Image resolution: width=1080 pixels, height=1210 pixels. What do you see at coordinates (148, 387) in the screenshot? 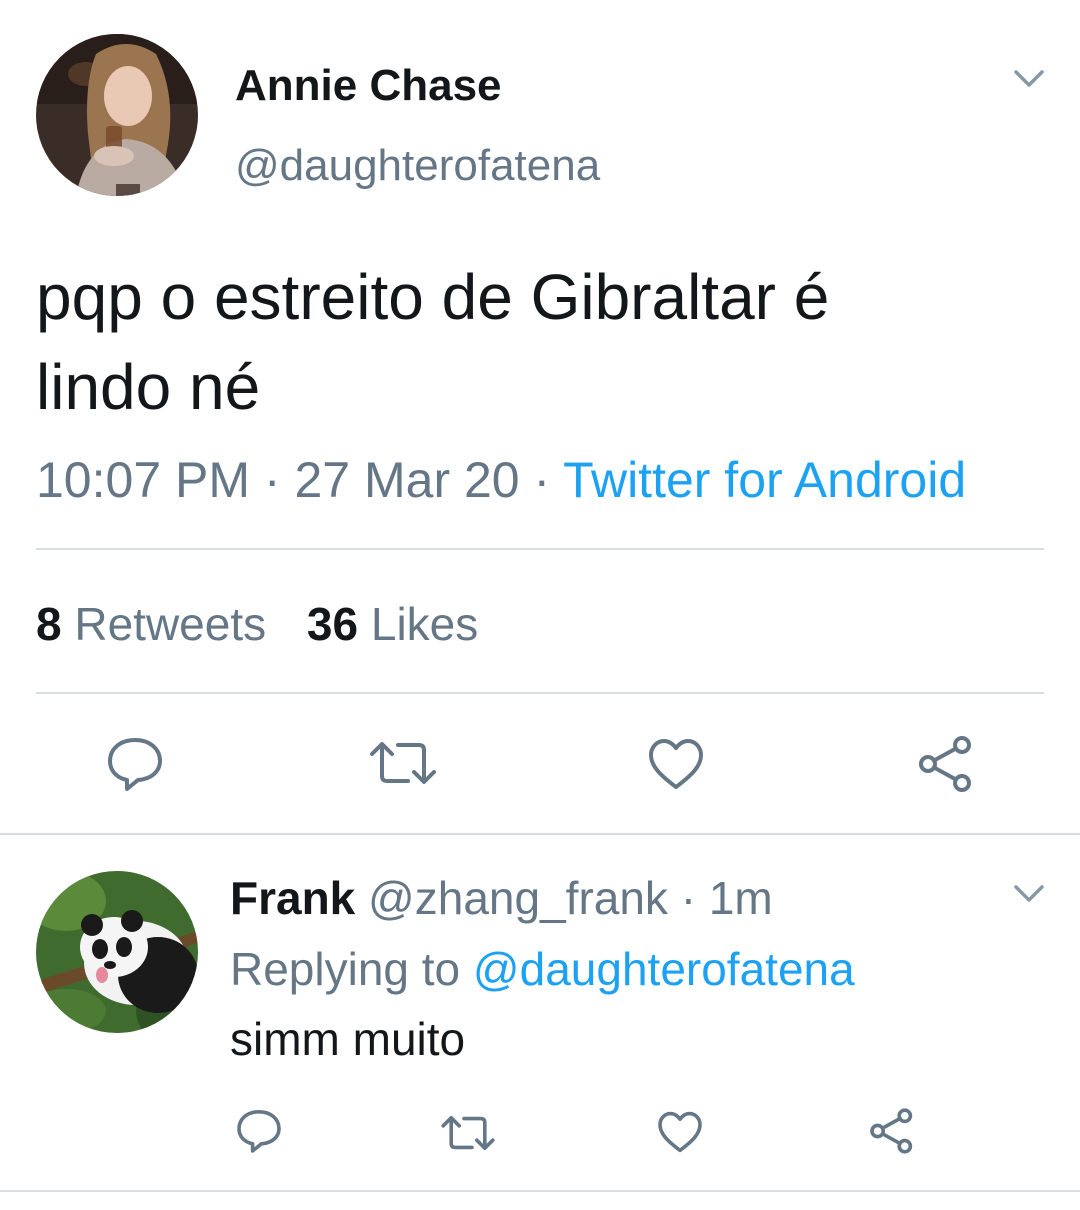
I see `tweet-text-line: lindo né` at bounding box center [148, 387].